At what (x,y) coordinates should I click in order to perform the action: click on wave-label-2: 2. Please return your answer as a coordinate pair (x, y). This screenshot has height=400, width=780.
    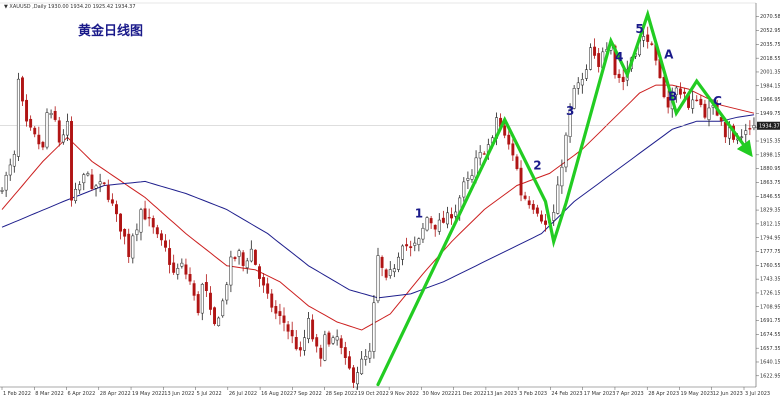
    Looking at the image, I should click on (537, 165).